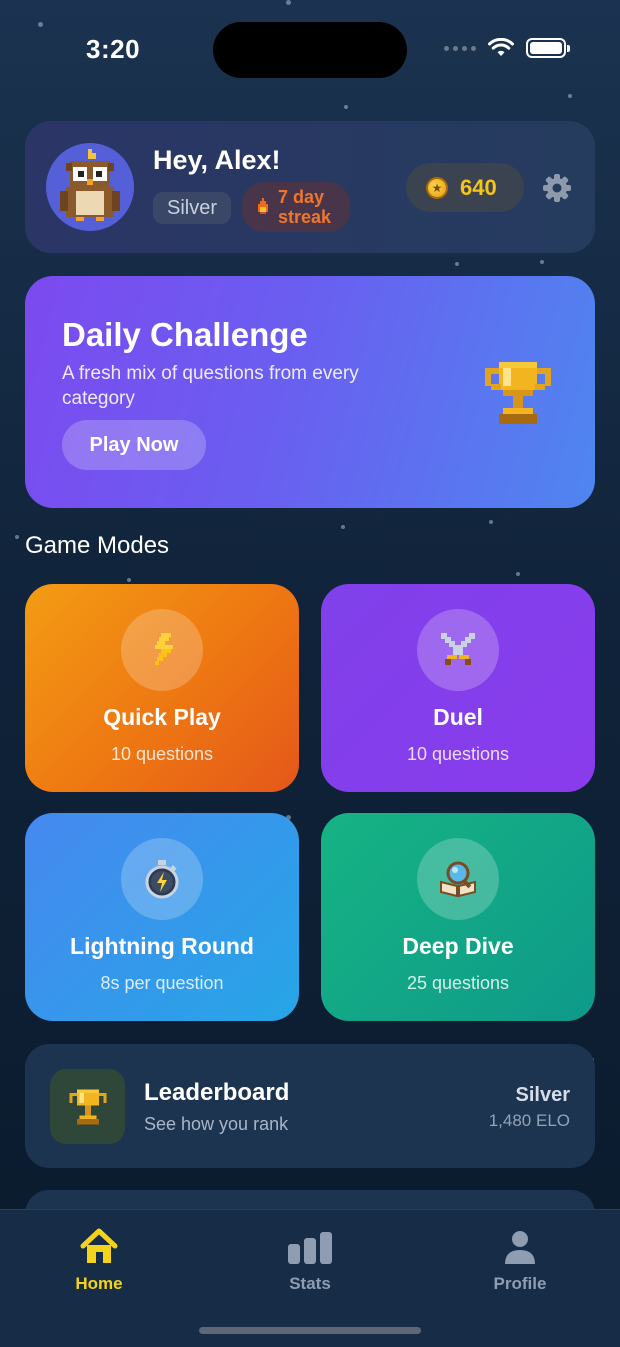 This screenshot has height=1347, width=620. What do you see at coordinates (162, 983) in the screenshot?
I see `mode-subtitle: 8s per question` at bounding box center [162, 983].